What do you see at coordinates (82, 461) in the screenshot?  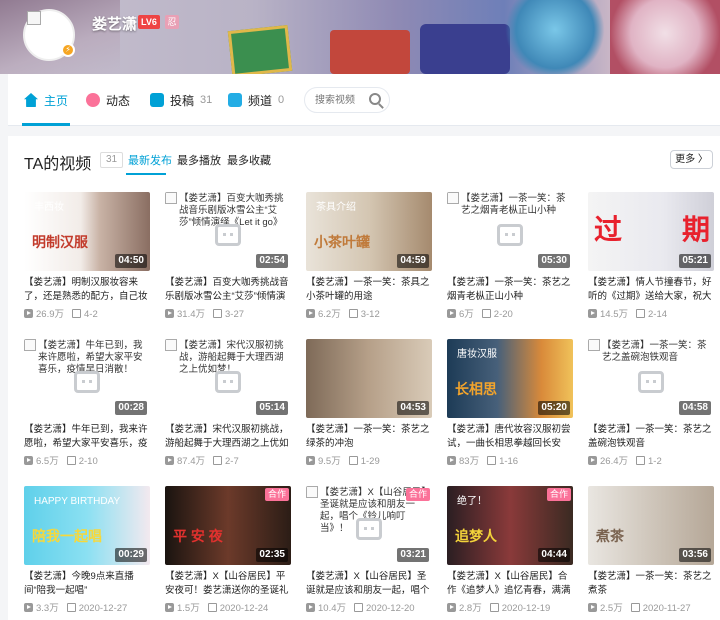 I see `upload-date-wrap: 2-10` at bounding box center [82, 461].